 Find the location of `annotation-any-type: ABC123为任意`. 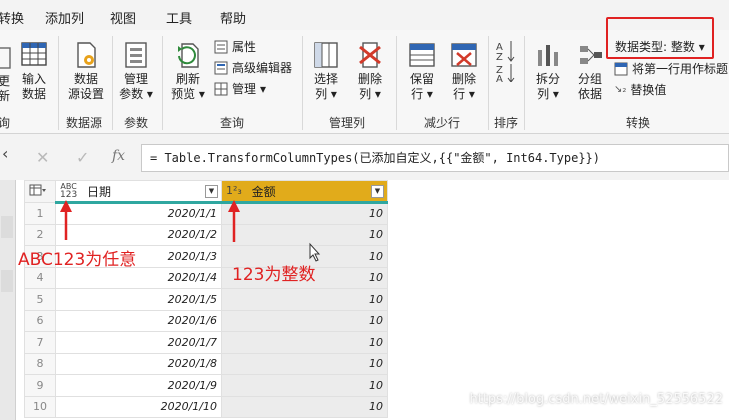

annotation-any-type: ABC123为任意 is located at coordinates (77, 260).